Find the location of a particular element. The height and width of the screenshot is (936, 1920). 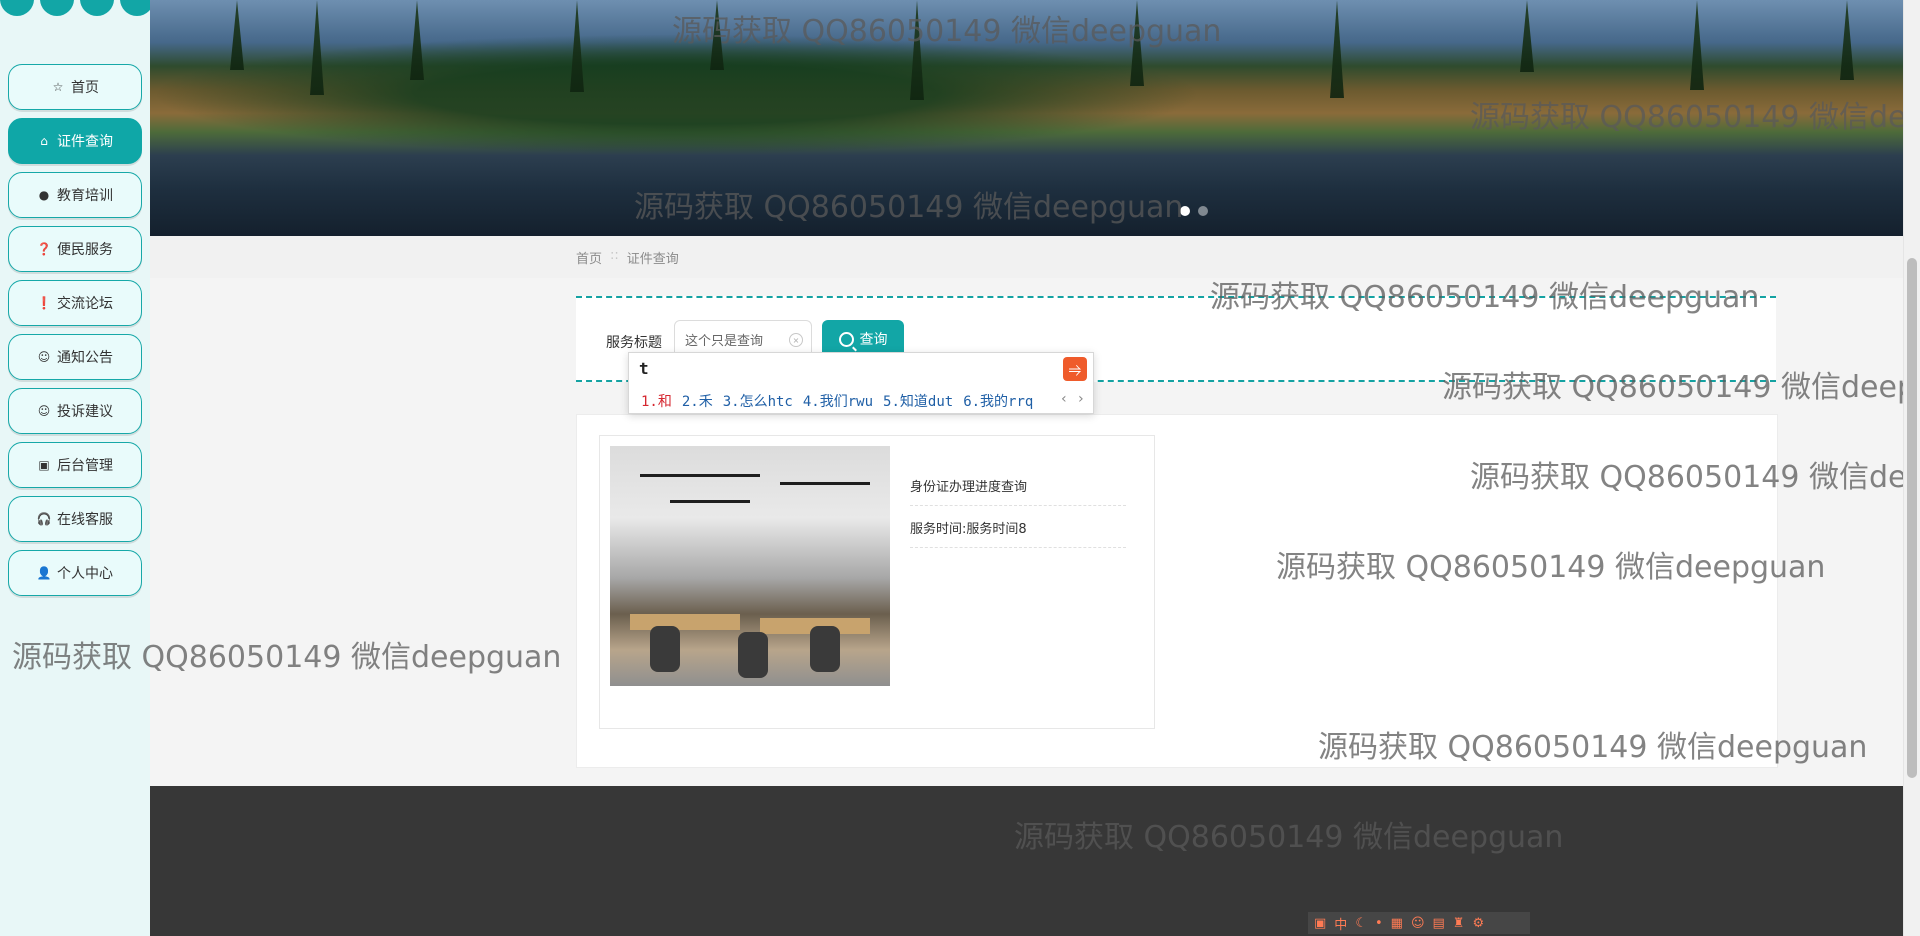

ime-candidate: 5.知道dut is located at coordinates (918, 401).